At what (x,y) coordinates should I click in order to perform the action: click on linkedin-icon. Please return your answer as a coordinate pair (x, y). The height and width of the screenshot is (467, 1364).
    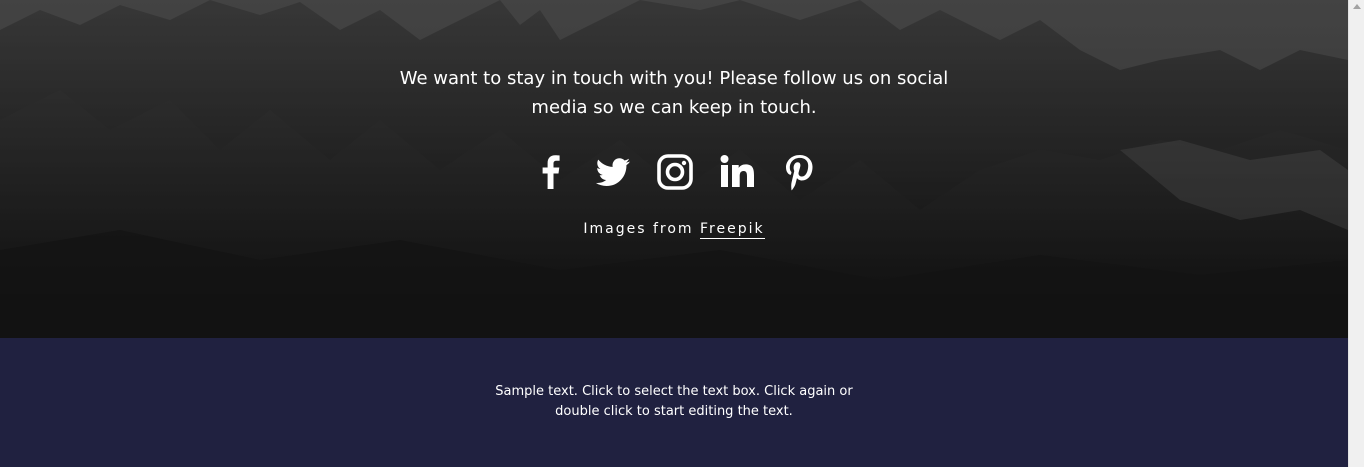
    Looking at the image, I should click on (737, 171).